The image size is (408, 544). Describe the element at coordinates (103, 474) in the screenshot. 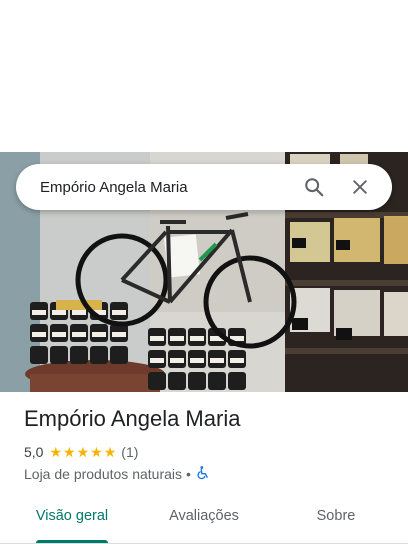

I see `place-category: Loja de produtos naturais` at that location.